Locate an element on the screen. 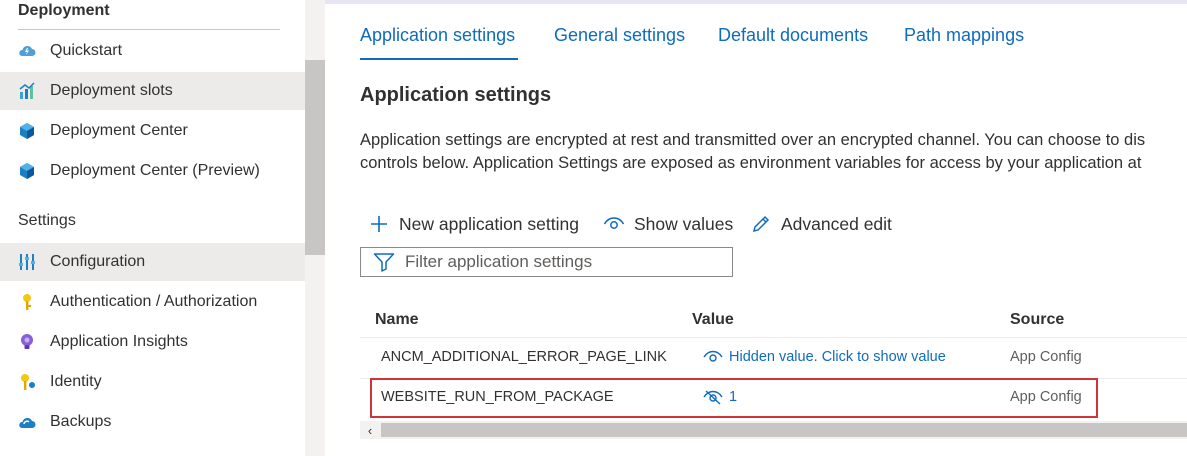  sidebar-item-authentication: Authentication / Authorization is located at coordinates (152, 302).